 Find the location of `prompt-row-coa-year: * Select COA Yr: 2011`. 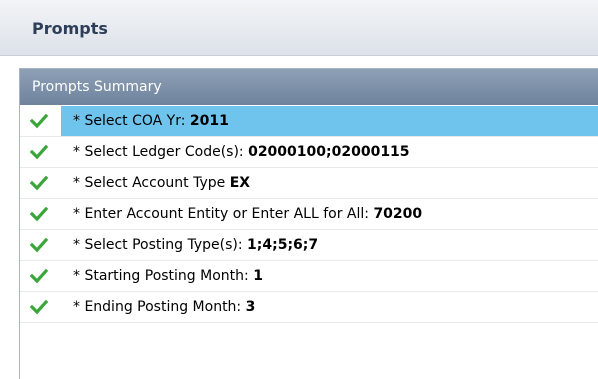

prompt-row-coa-year: * Select COA Yr: 2011 is located at coordinates (309, 121).